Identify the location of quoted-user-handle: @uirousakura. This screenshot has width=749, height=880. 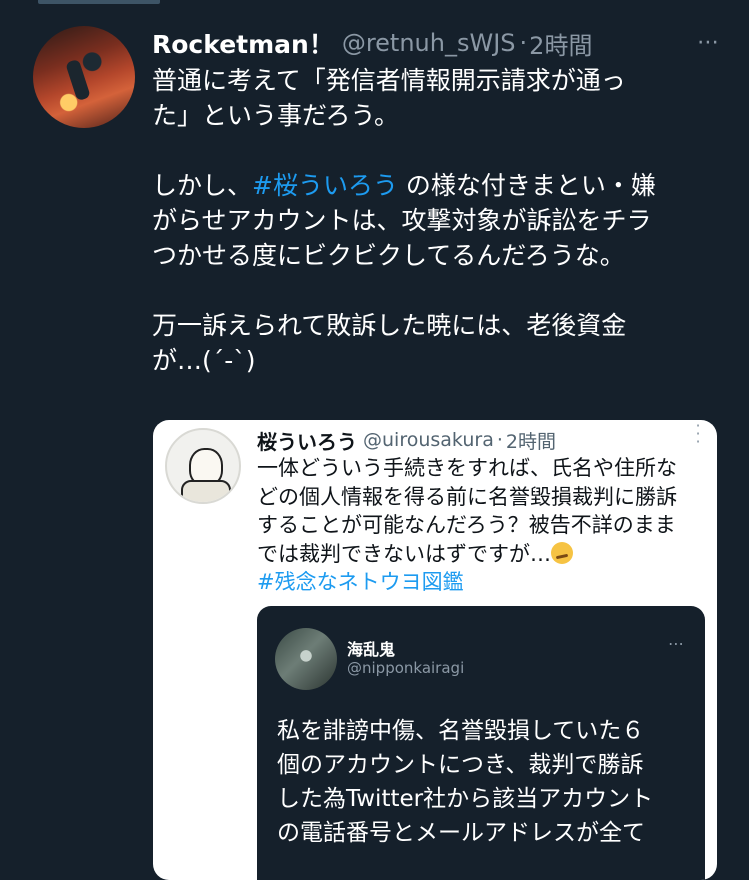
(428, 440).